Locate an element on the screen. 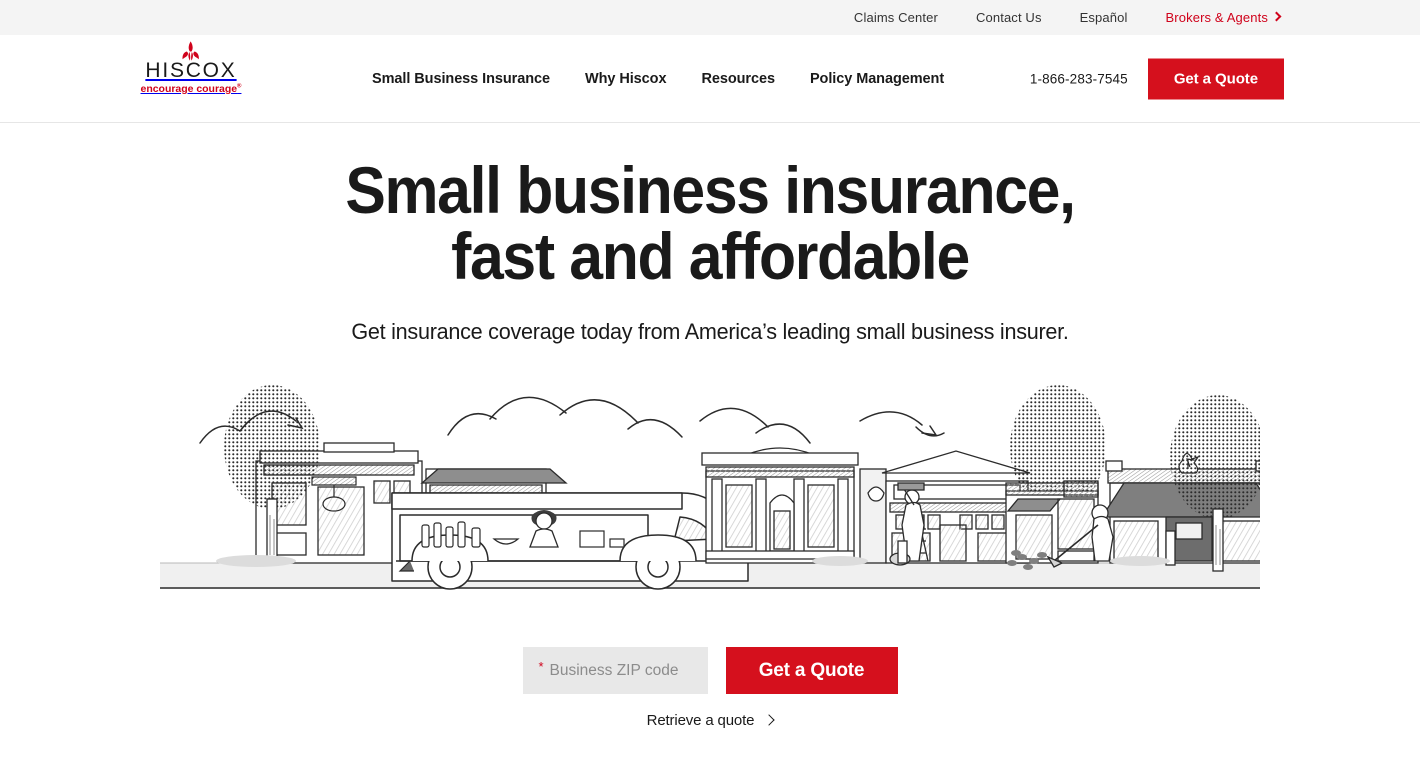 Image resolution: width=1420 pixels, height=780 pixels. utility-link-contact-us: Contact Us is located at coordinates (1009, 17).